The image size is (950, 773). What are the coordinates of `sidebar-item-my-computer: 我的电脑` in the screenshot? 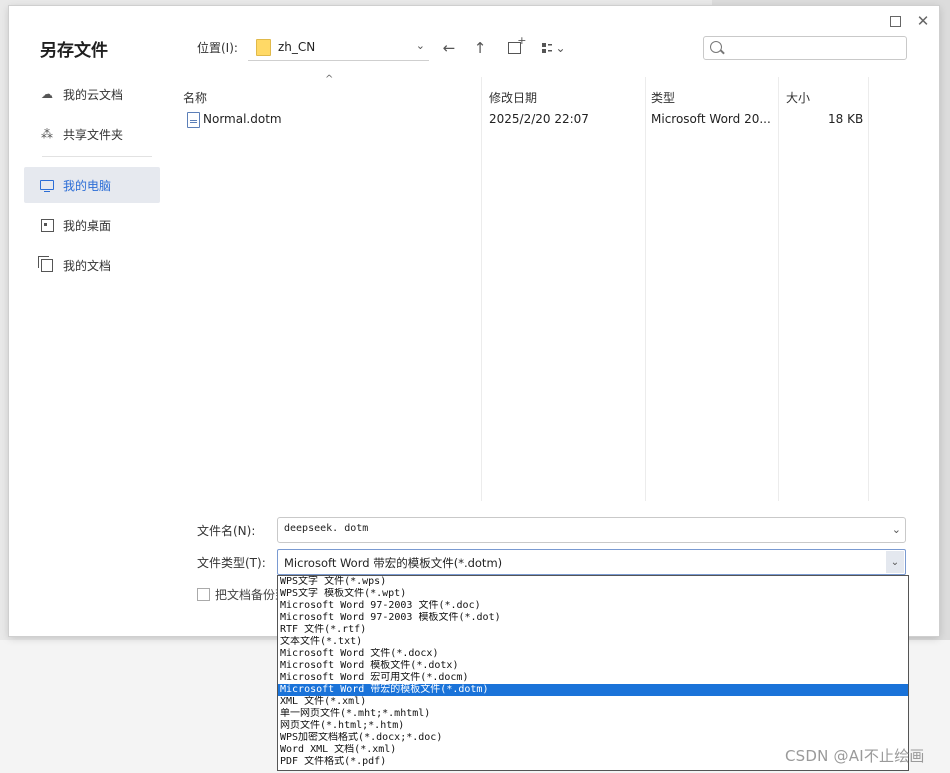 It's located at (92, 185).